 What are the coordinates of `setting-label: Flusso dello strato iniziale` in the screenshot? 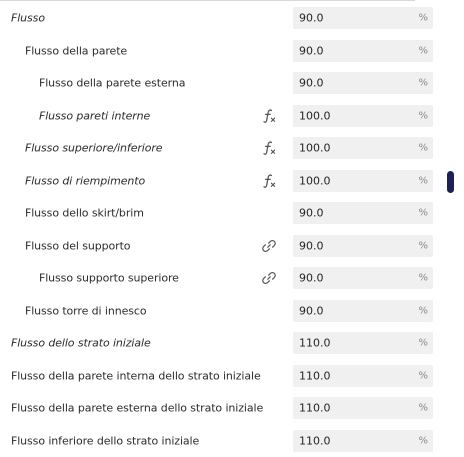 It's located at (81, 343).